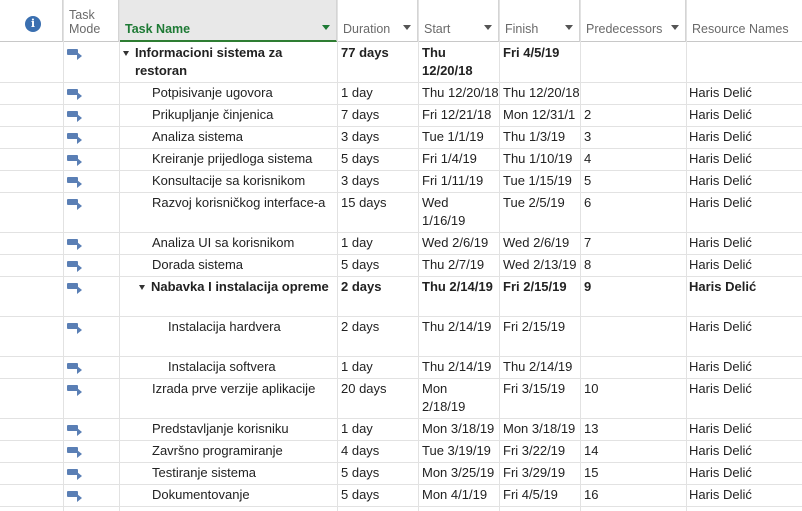 This screenshot has height=511, width=802. Describe the element at coordinates (461, 389) in the screenshot. I see `start-cell-line1: Mon` at that location.